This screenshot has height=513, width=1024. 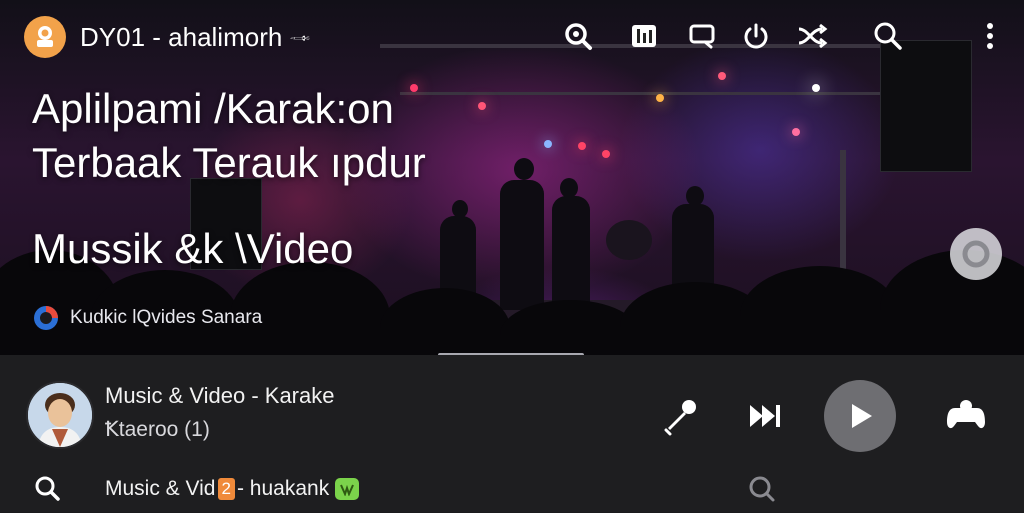 What do you see at coordinates (226, 489) in the screenshot?
I see `queue-count-badge: 2` at bounding box center [226, 489].